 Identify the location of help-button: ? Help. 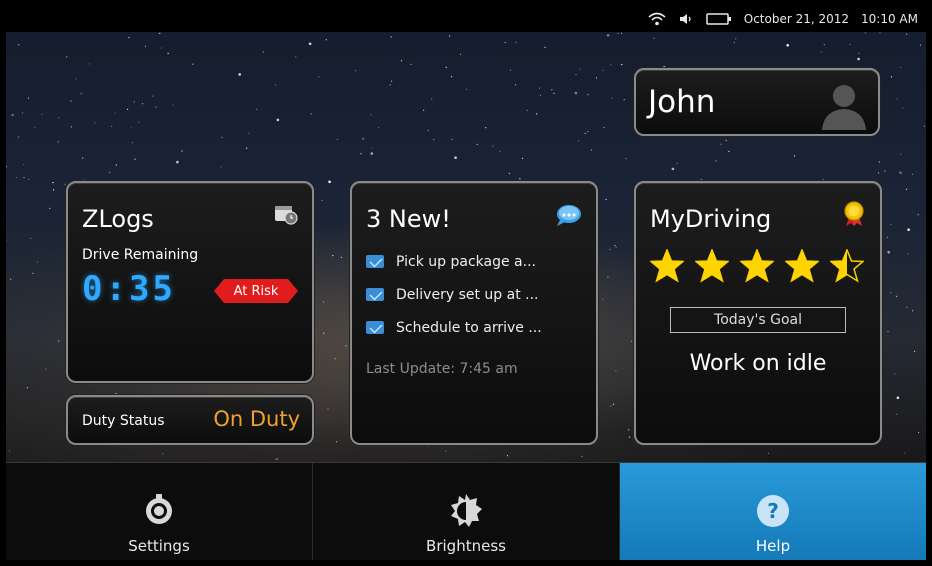
(772, 511).